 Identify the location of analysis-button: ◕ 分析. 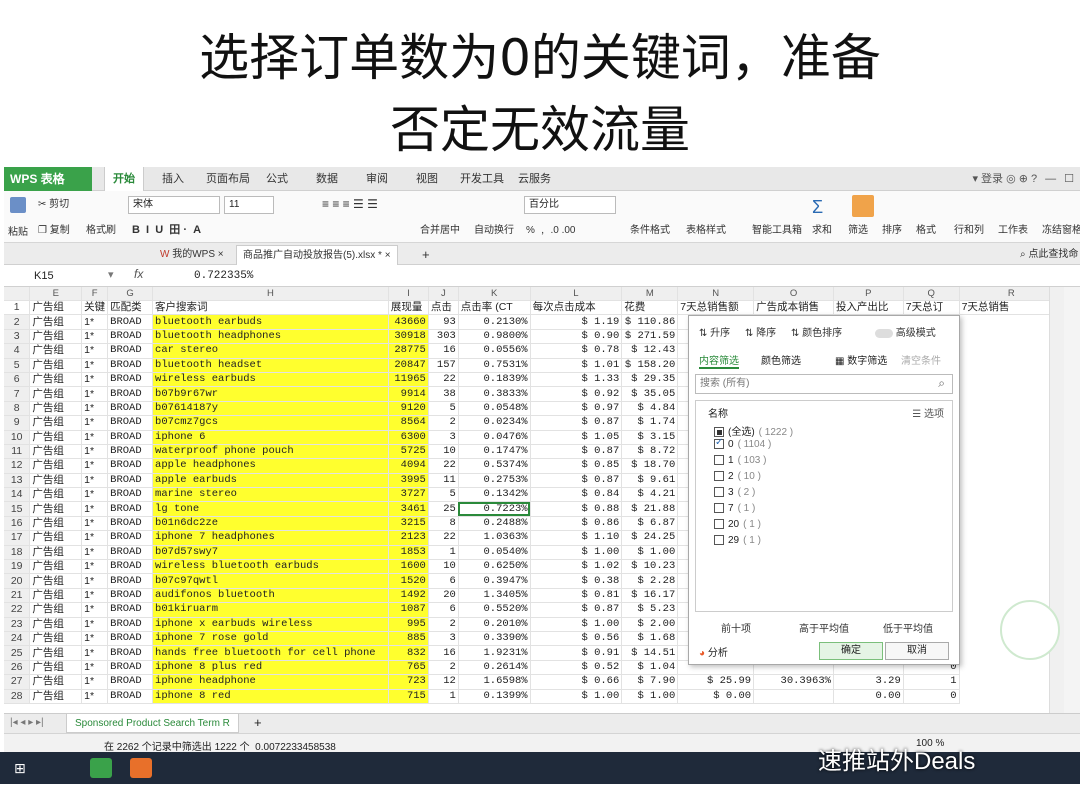
(713, 651).